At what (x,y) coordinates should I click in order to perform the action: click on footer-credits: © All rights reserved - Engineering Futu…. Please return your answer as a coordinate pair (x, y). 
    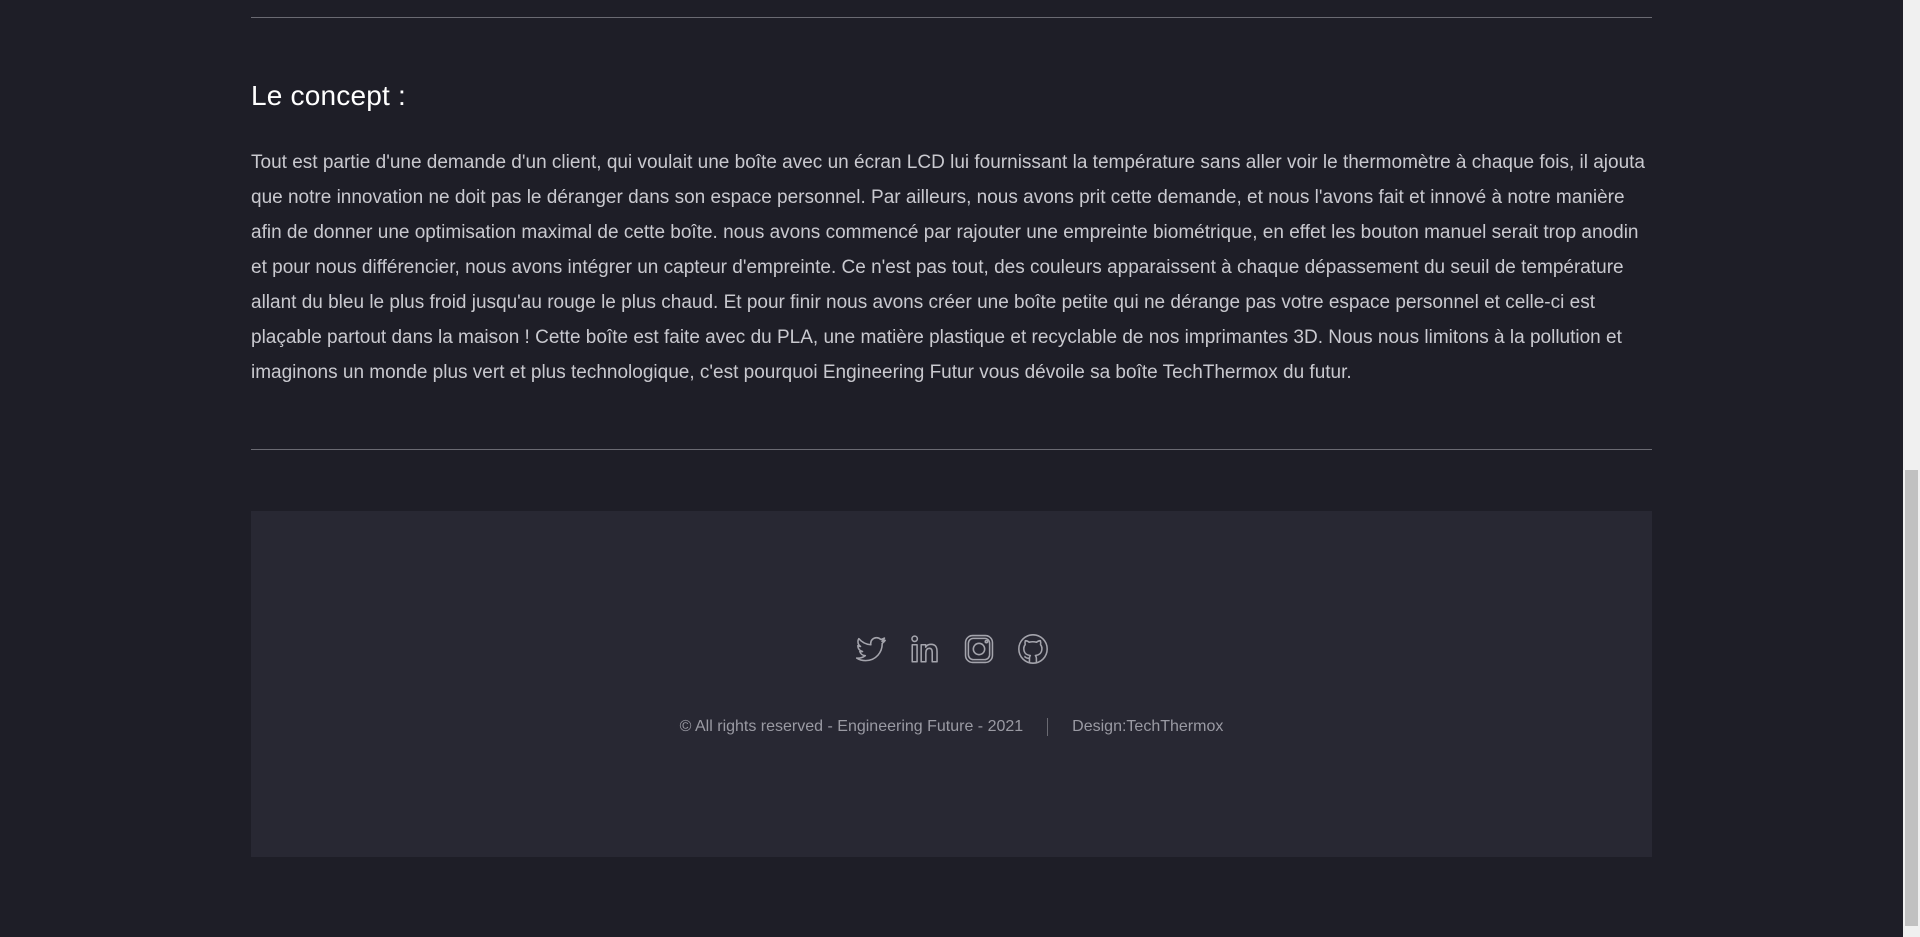
    Looking at the image, I should click on (951, 727).